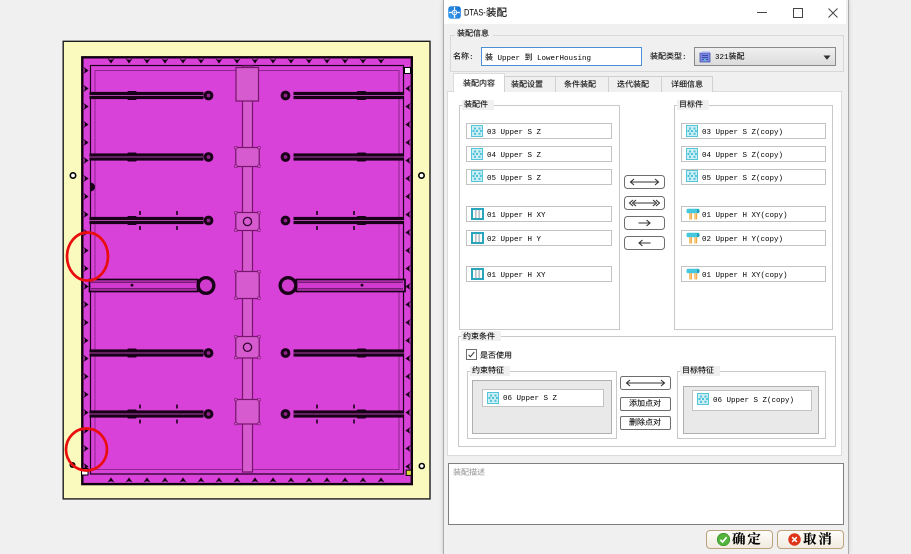 Image resolution: width=911 pixels, height=554 pixels. I want to click on svg-text: 04 Upper S Z, so click(514, 156).